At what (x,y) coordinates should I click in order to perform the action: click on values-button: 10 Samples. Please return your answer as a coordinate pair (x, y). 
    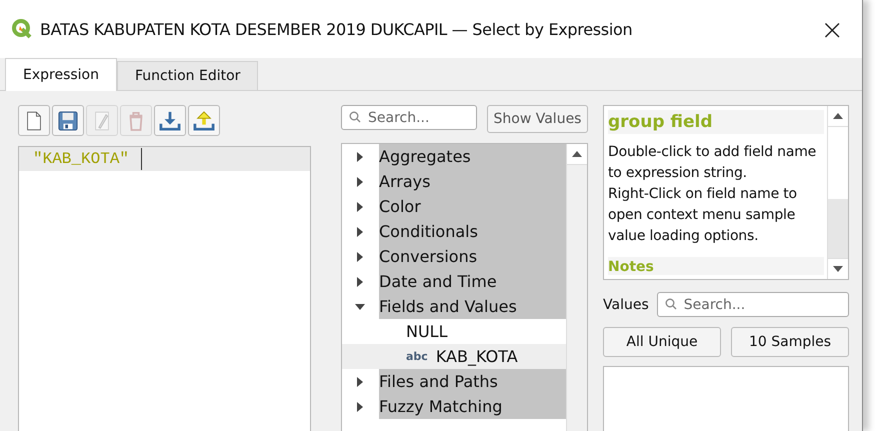
    Looking at the image, I should click on (790, 342).